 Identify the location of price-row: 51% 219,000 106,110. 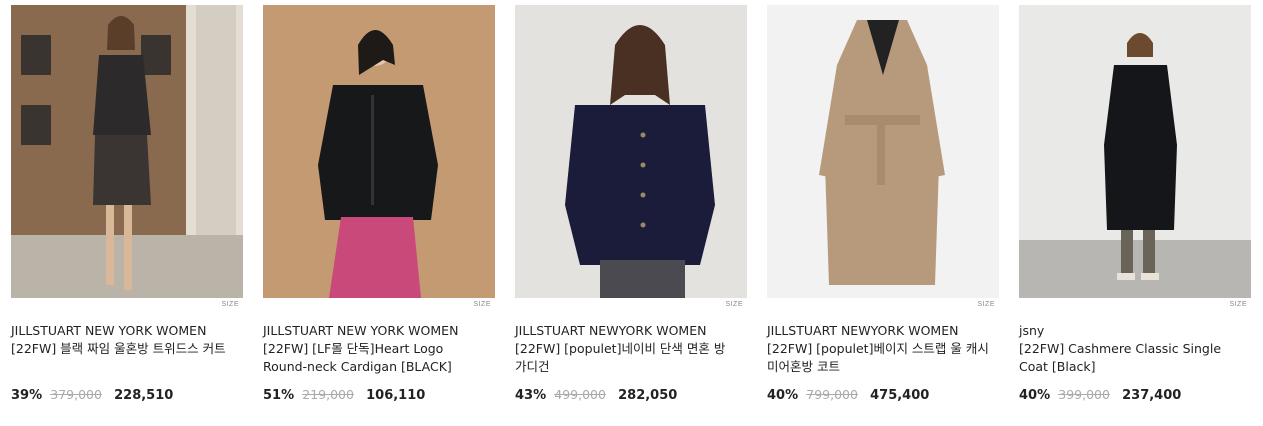
(344, 395).